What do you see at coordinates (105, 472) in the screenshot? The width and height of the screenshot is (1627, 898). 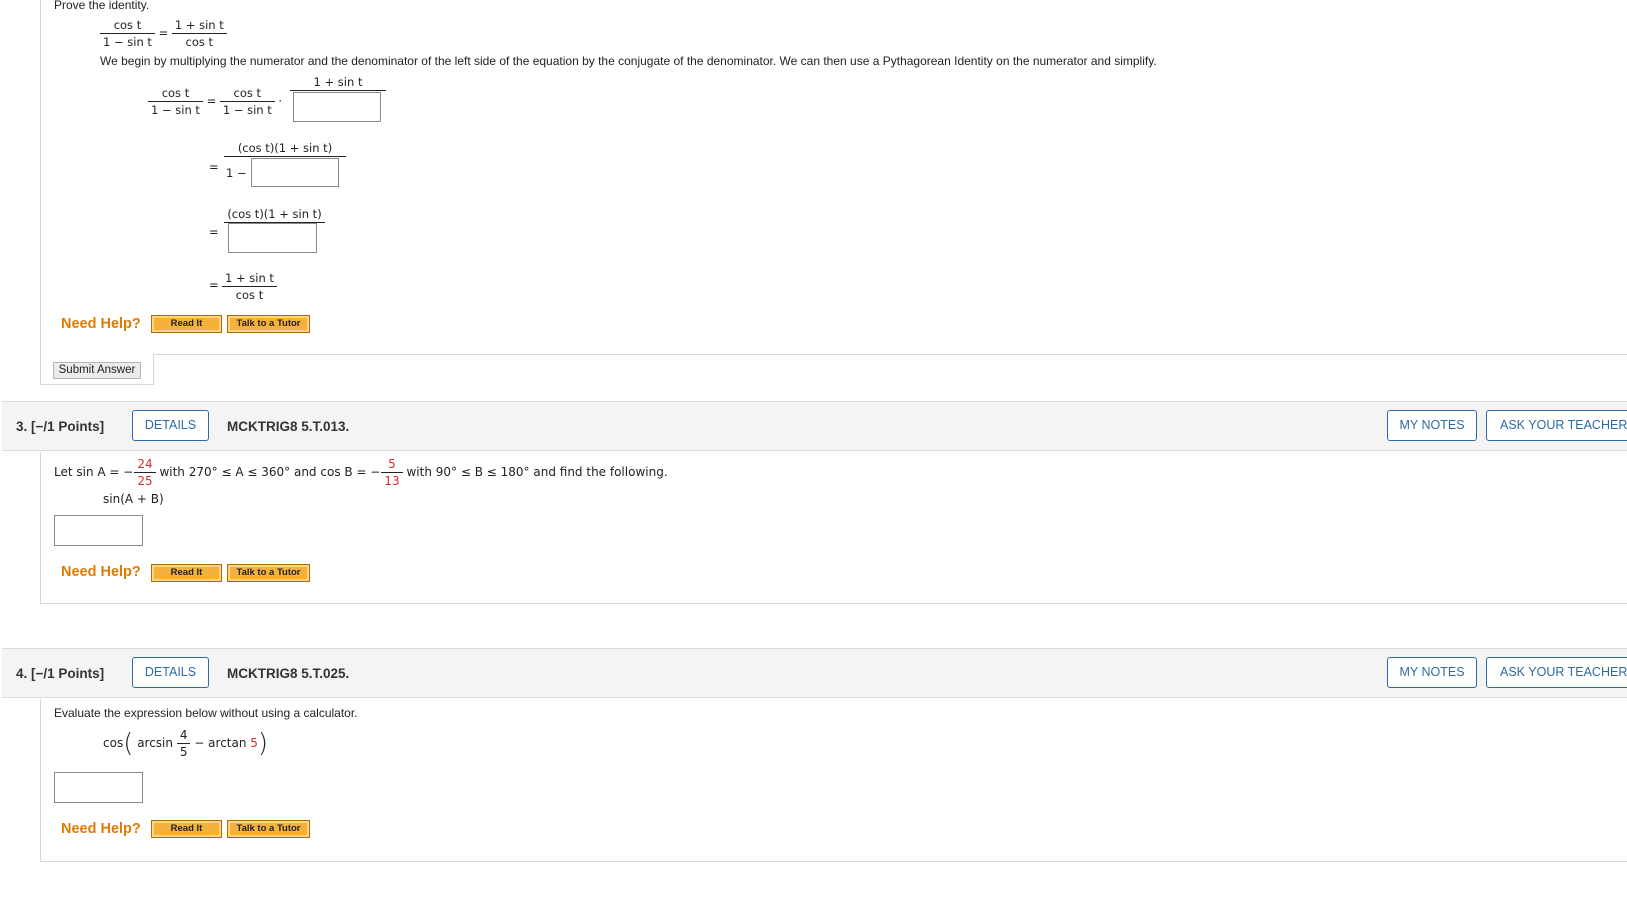 I see `q3-sinA: sin A = −` at bounding box center [105, 472].